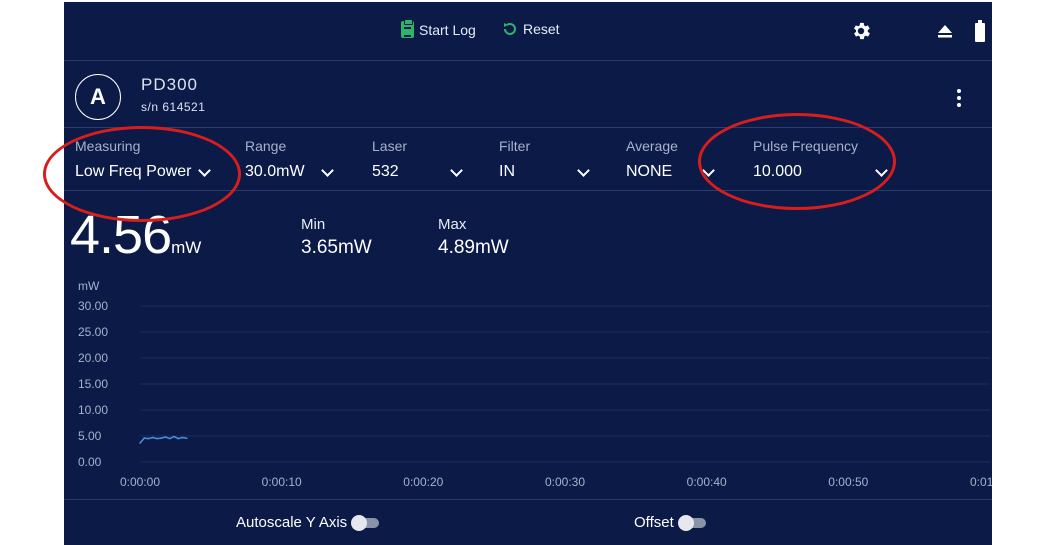  I want to click on start-log-button: Start Log, so click(438, 28).